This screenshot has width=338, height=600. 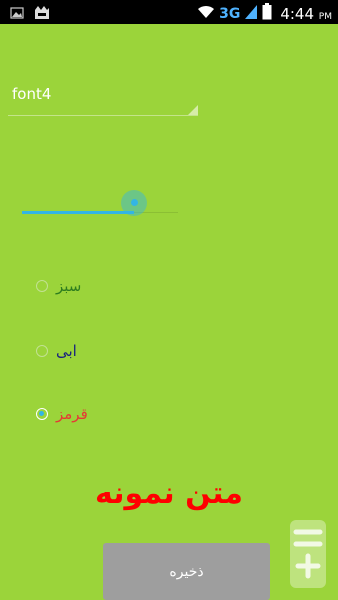 What do you see at coordinates (32, 94) in the screenshot?
I see `font-spinner-value: font4` at bounding box center [32, 94].